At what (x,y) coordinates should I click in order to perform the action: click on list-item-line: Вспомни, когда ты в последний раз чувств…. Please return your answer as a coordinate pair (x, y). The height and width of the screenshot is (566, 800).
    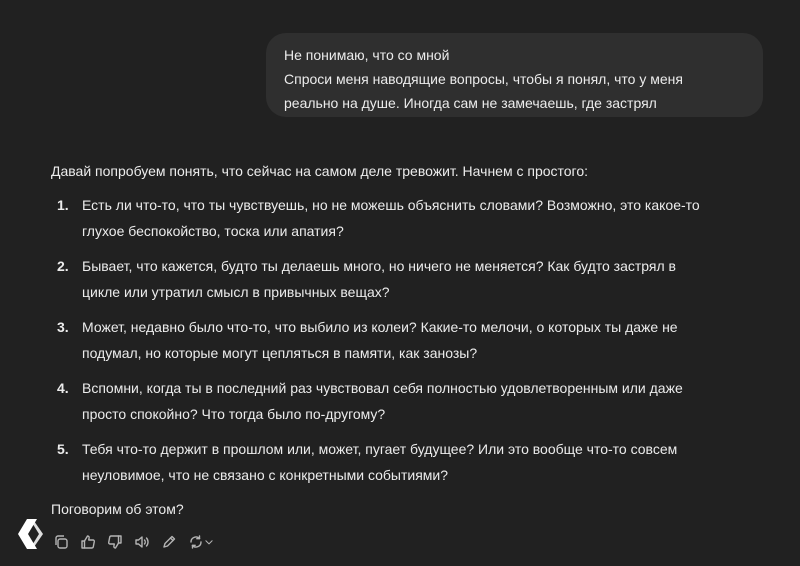
    Looking at the image, I should click on (382, 388).